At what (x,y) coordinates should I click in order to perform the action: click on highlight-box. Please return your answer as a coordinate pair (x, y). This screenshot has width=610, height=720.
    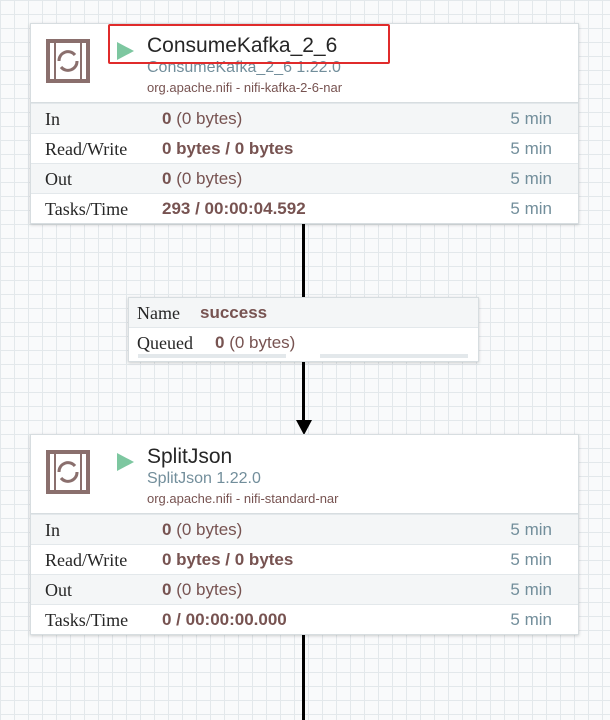
    Looking at the image, I should click on (249, 44).